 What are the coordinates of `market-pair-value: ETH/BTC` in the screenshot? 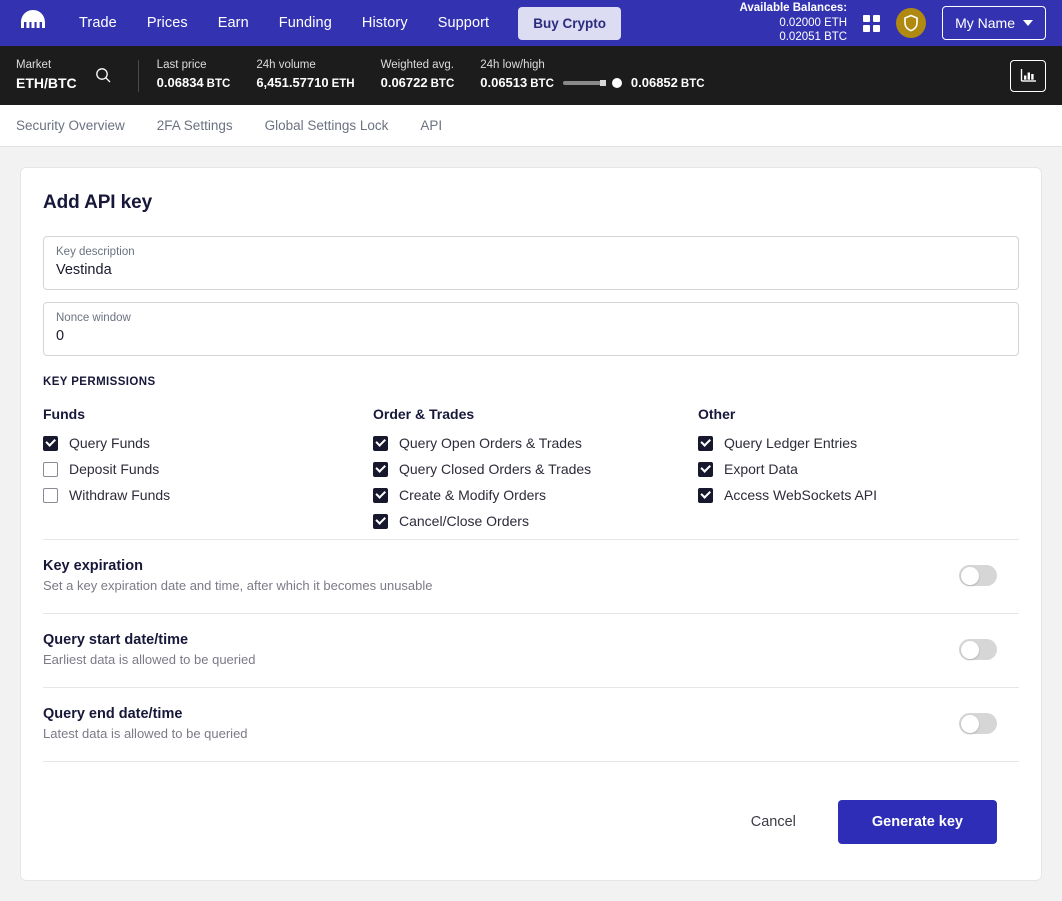 It's located at (46, 82).